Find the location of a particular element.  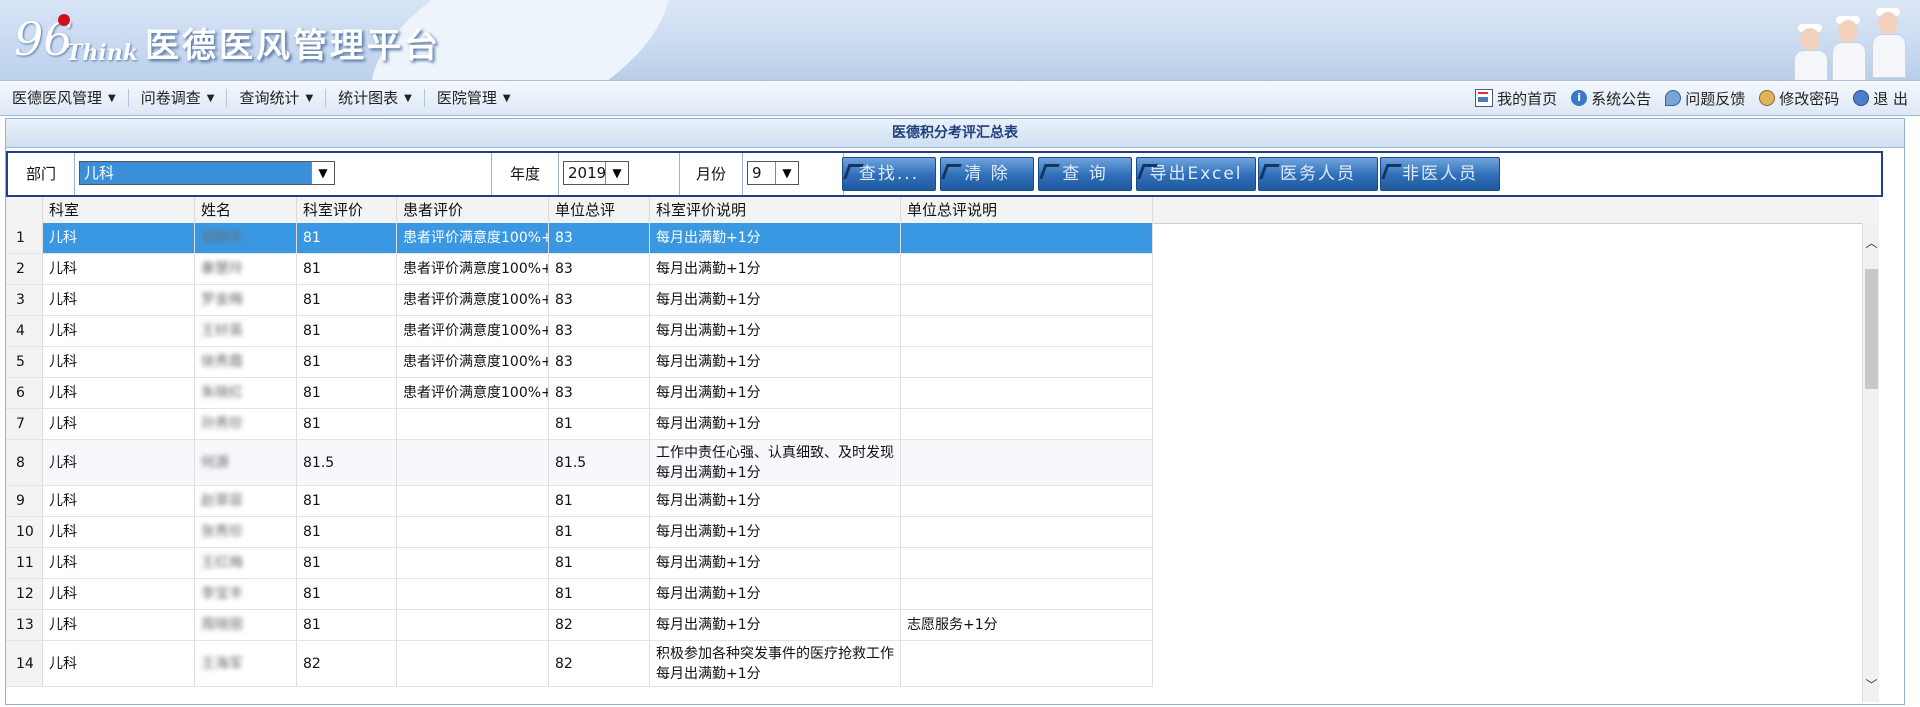

table-row: 4 儿科 王好英 81 患者评价满意度100%+ 83 每月出满勤+1分 is located at coordinates (933, 331).